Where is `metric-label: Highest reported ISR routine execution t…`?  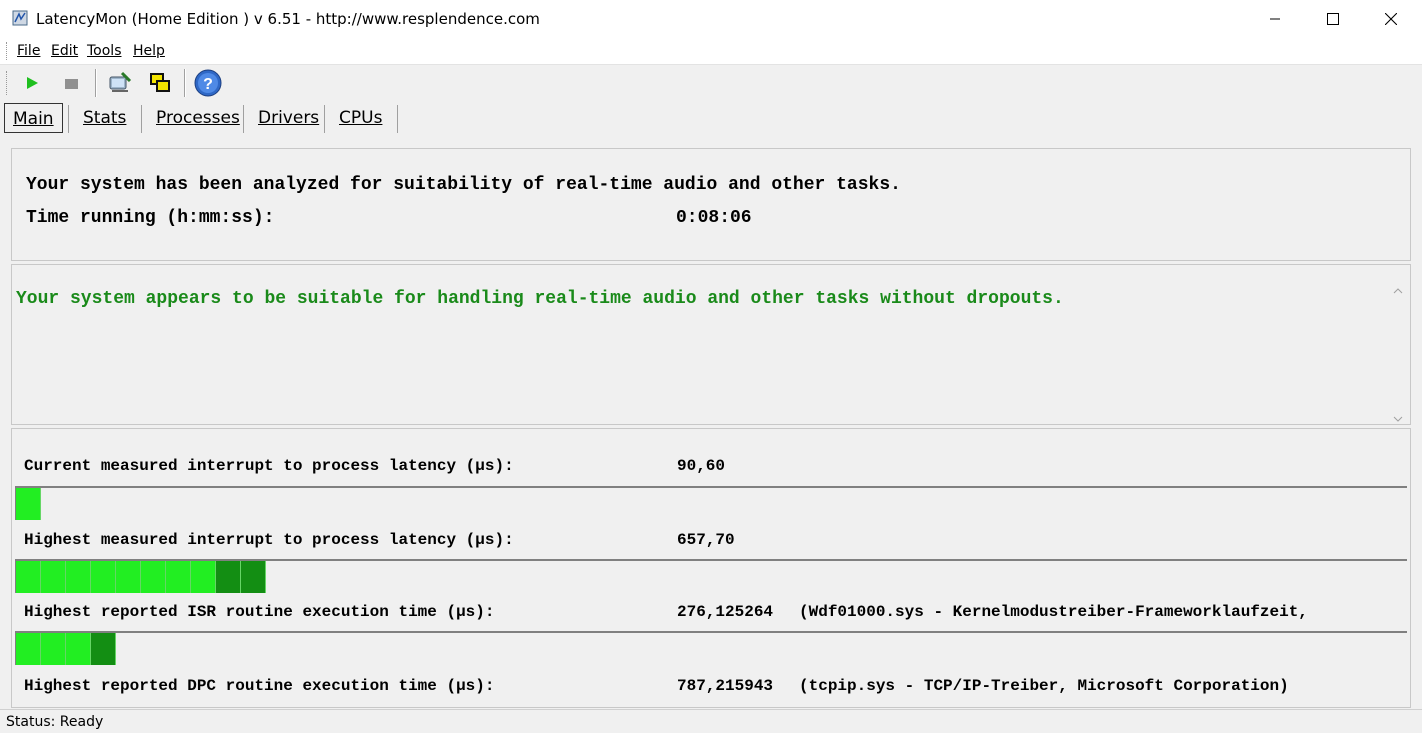 metric-label: Highest reported ISR routine execution t… is located at coordinates (259, 612).